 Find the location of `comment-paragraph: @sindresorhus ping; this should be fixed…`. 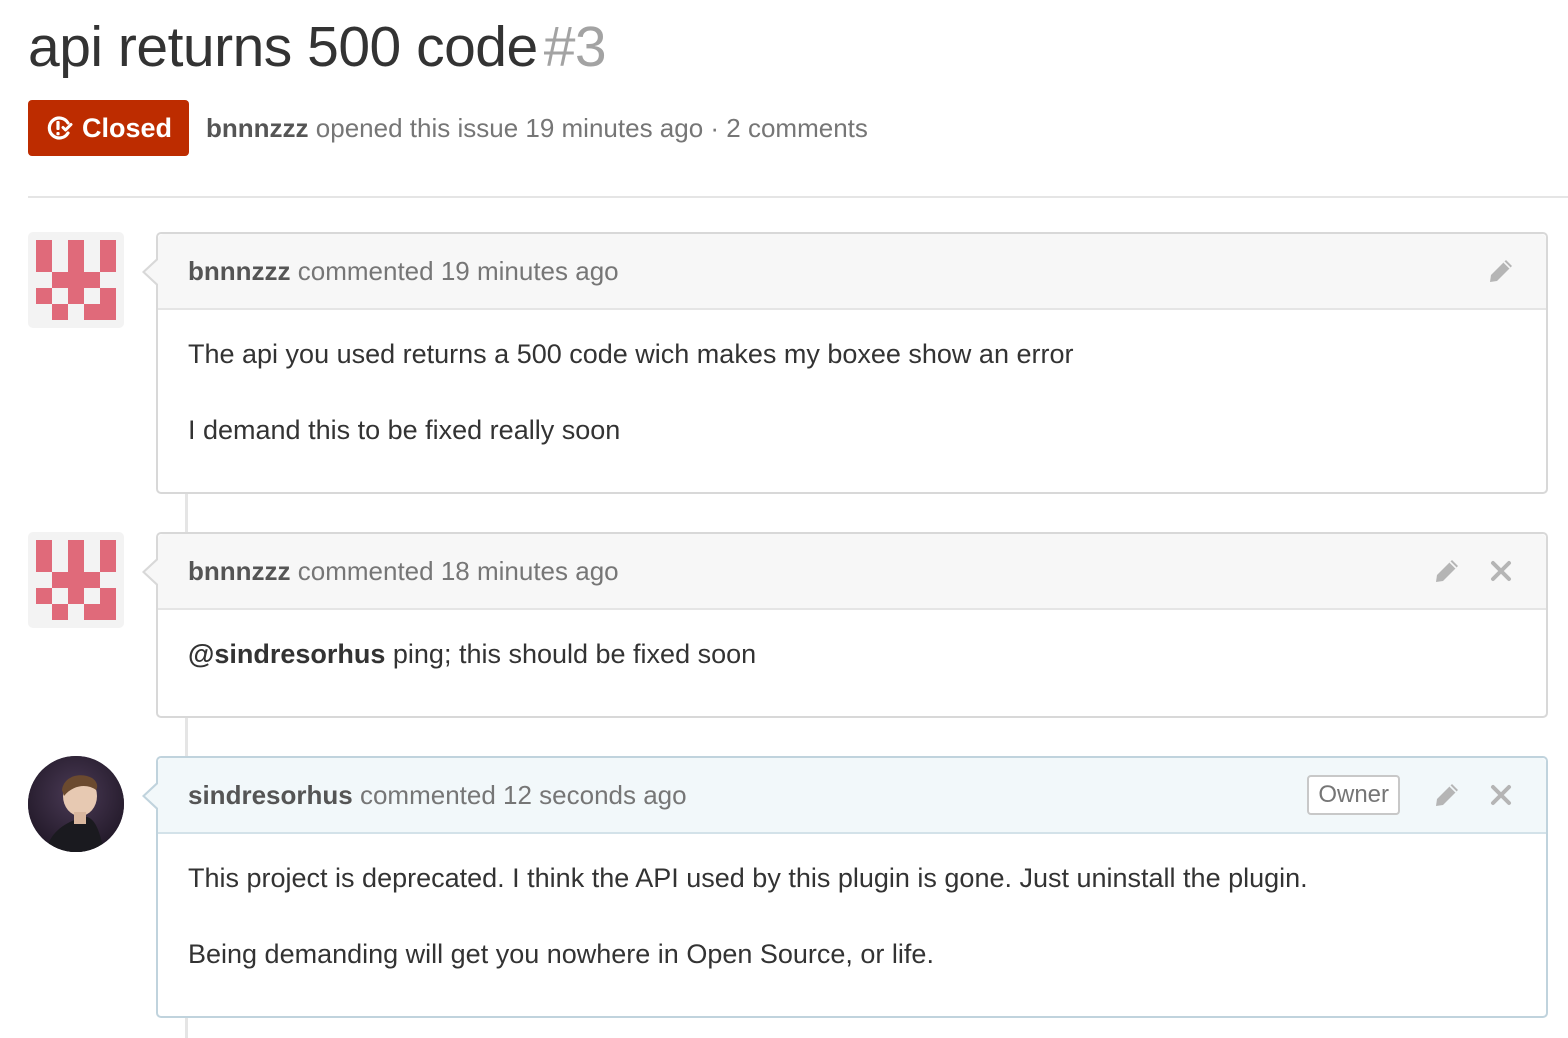

comment-paragraph: @sindresorhus ping; this should be fixed… is located at coordinates (852, 654).